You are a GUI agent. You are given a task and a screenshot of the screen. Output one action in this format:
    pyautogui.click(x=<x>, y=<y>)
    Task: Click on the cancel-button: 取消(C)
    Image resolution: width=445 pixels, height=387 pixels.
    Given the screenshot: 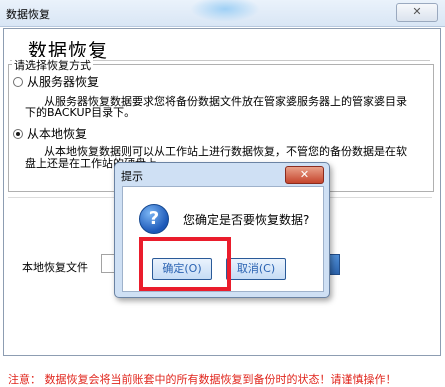 What is the action you would take?
    pyautogui.click(x=256, y=269)
    